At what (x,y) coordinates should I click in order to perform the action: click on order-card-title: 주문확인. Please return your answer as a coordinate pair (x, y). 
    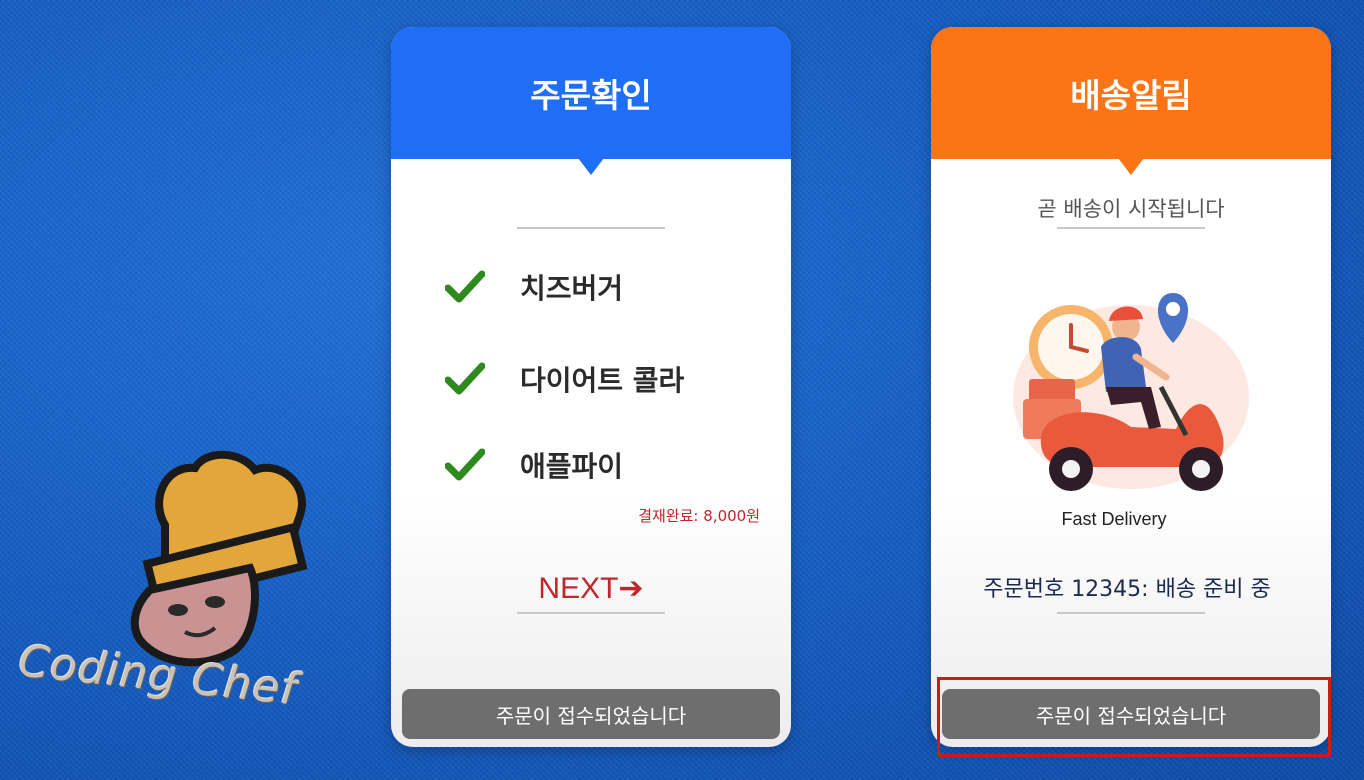
    Looking at the image, I should click on (591, 95).